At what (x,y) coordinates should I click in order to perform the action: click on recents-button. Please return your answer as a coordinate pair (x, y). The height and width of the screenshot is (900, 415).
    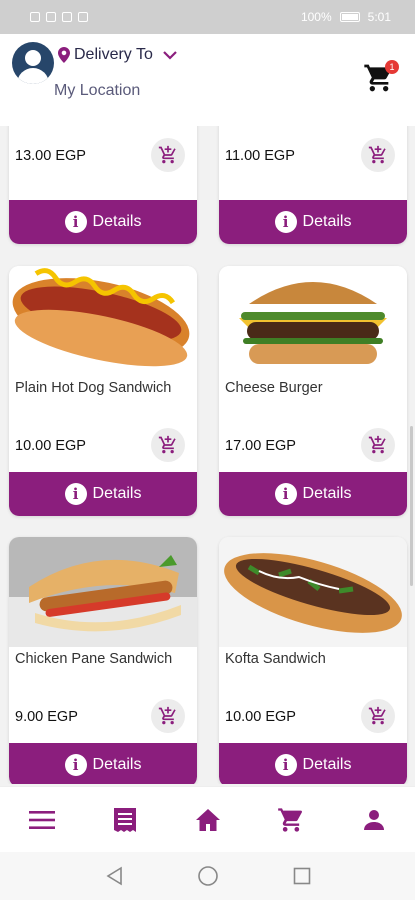
    Looking at the image, I should click on (302, 876).